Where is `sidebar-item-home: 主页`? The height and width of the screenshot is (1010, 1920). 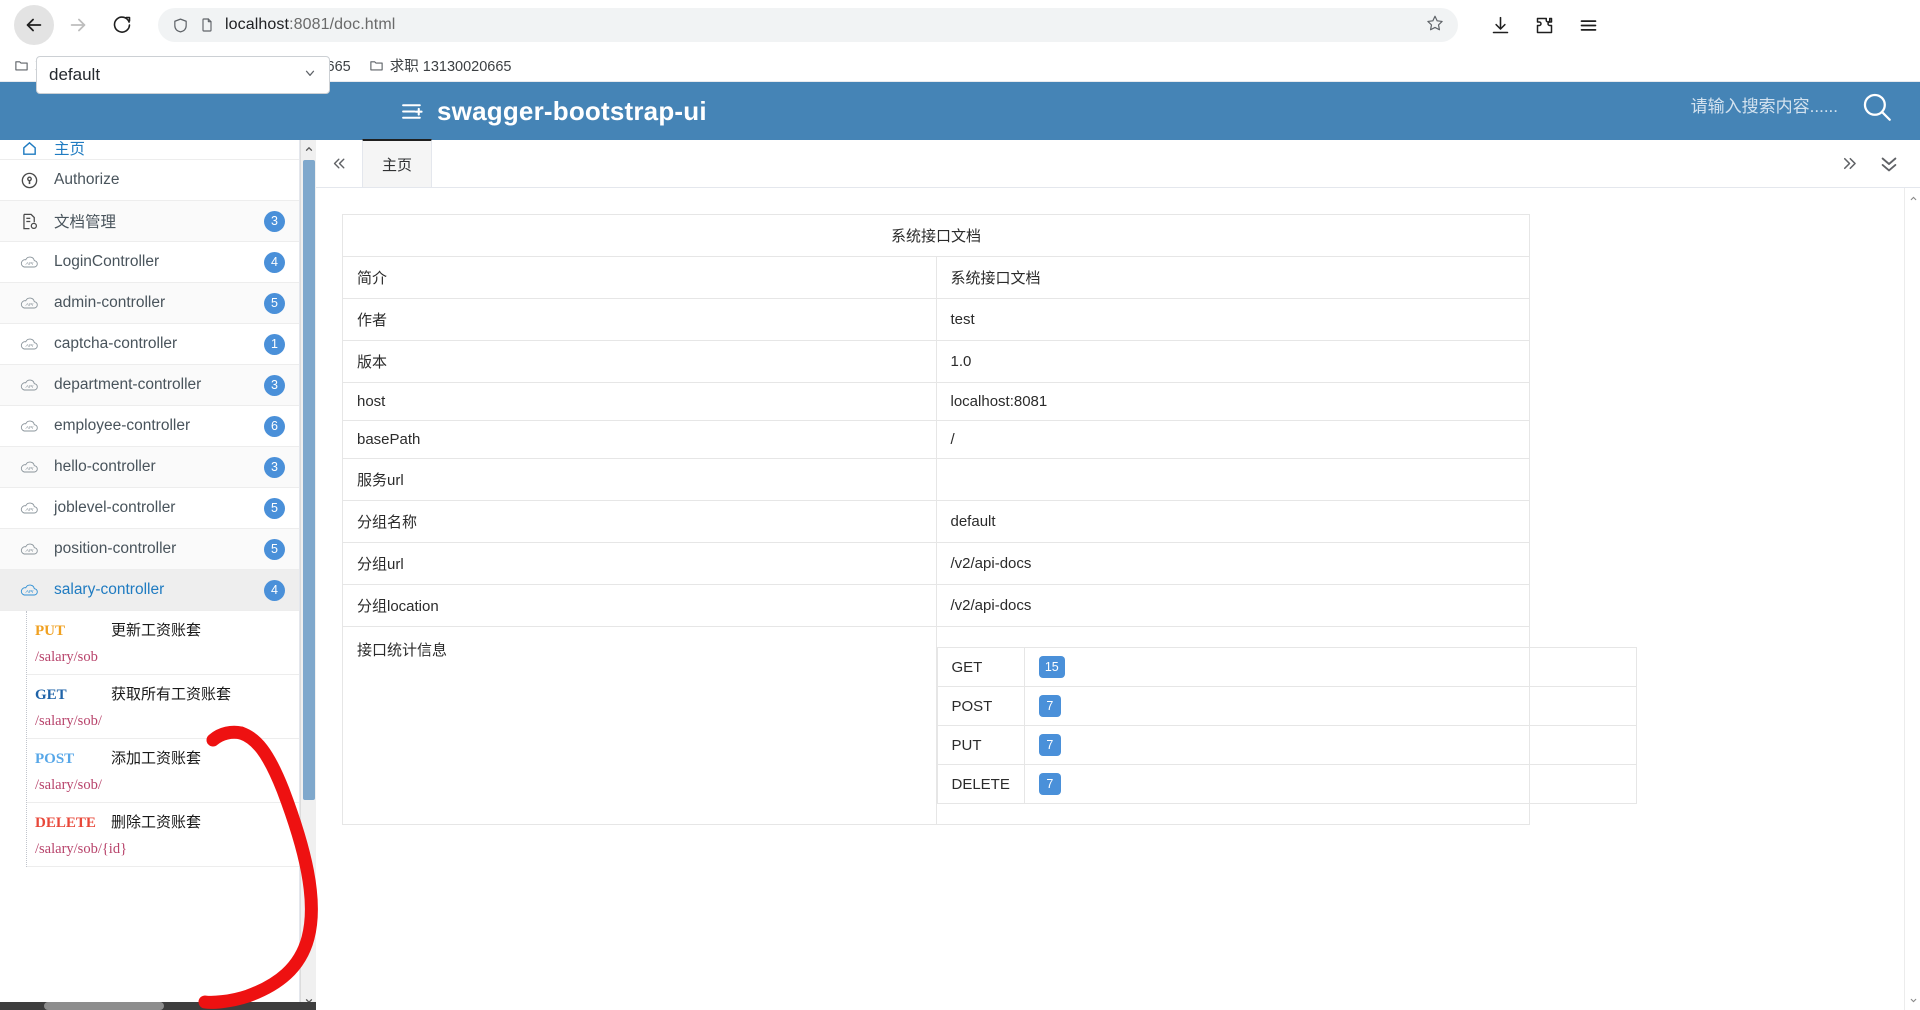
sidebar-item-home: 主页 is located at coordinates (149, 150).